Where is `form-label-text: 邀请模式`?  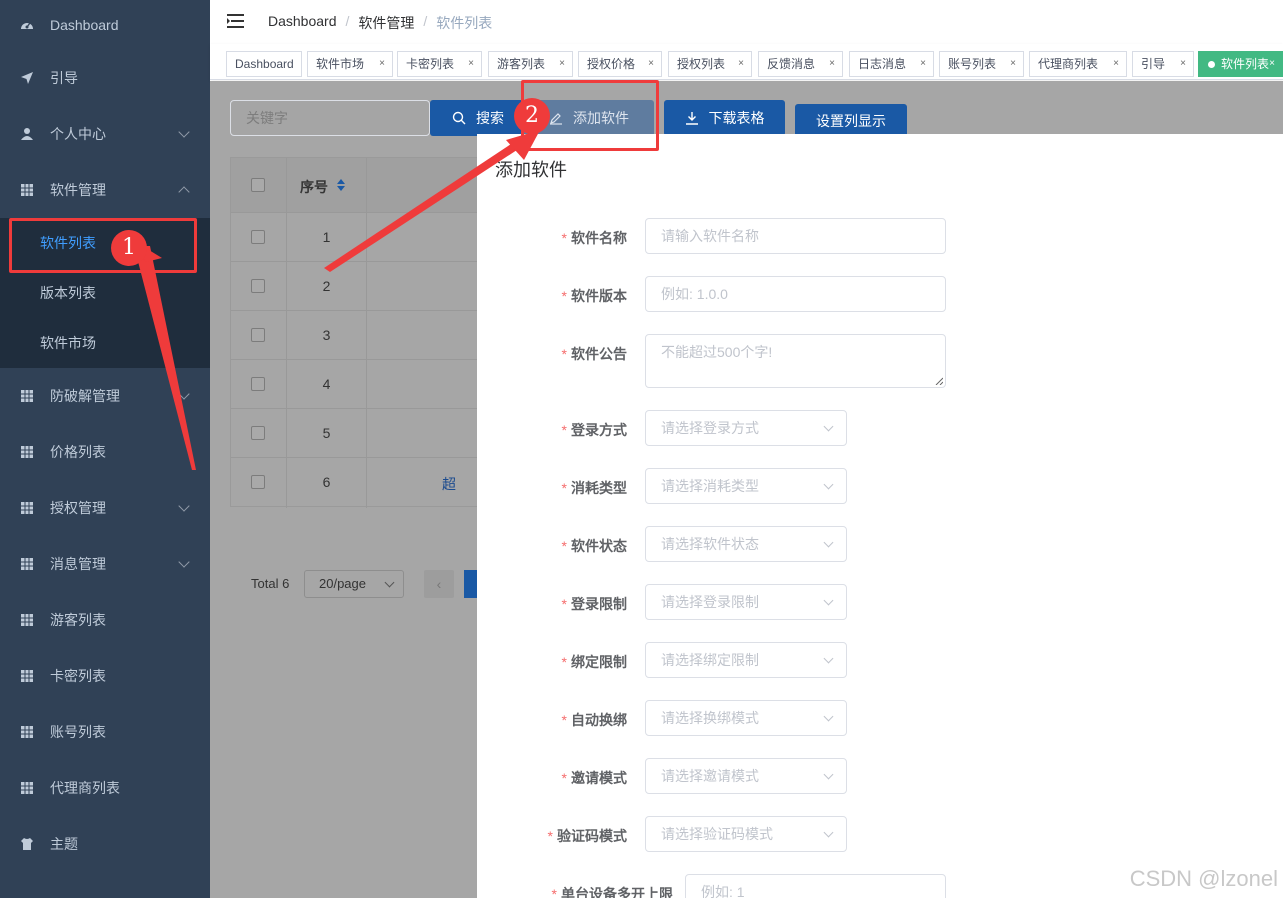 form-label-text: 邀请模式 is located at coordinates (599, 778).